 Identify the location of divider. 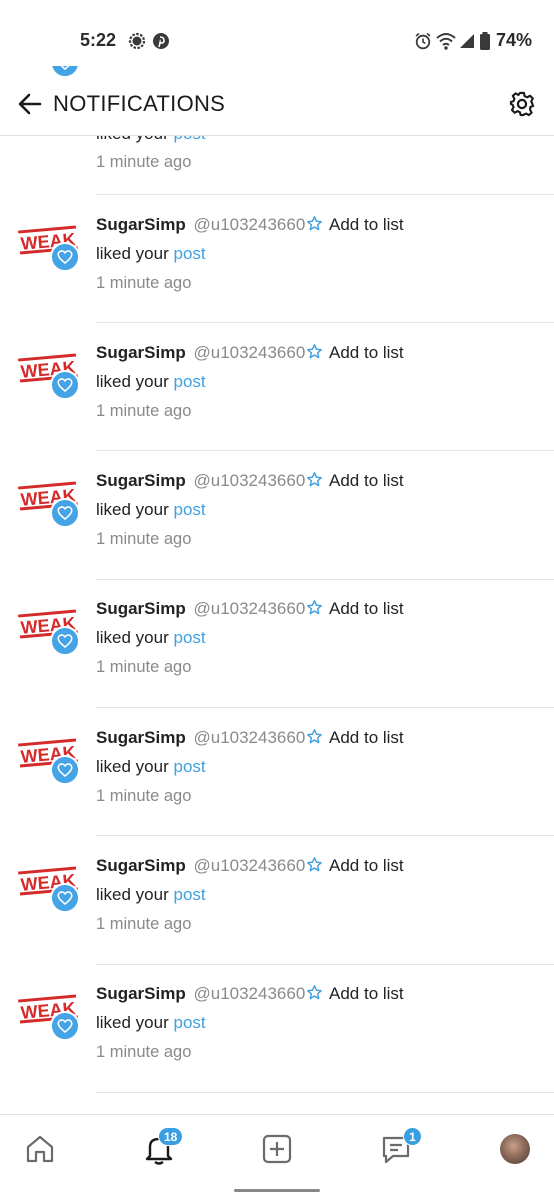
(325, 1092).